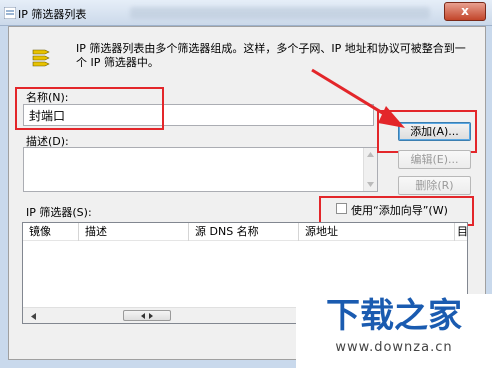  Describe the element at coordinates (377, 232) in the screenshot. I see `column-header-source-address: 源地址` at that location.